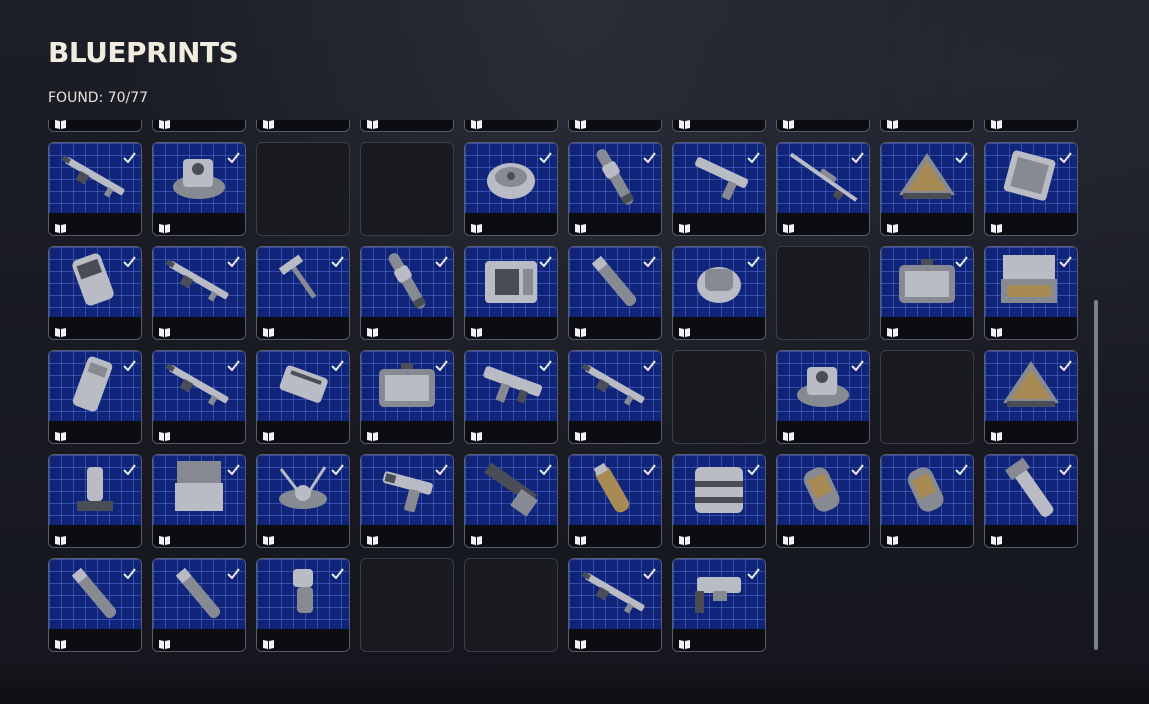 The image size is (1149, 704). Describe the element at coordinates (1096, 475) in the screenshot. I see `scrollbar-thumb` at that location.